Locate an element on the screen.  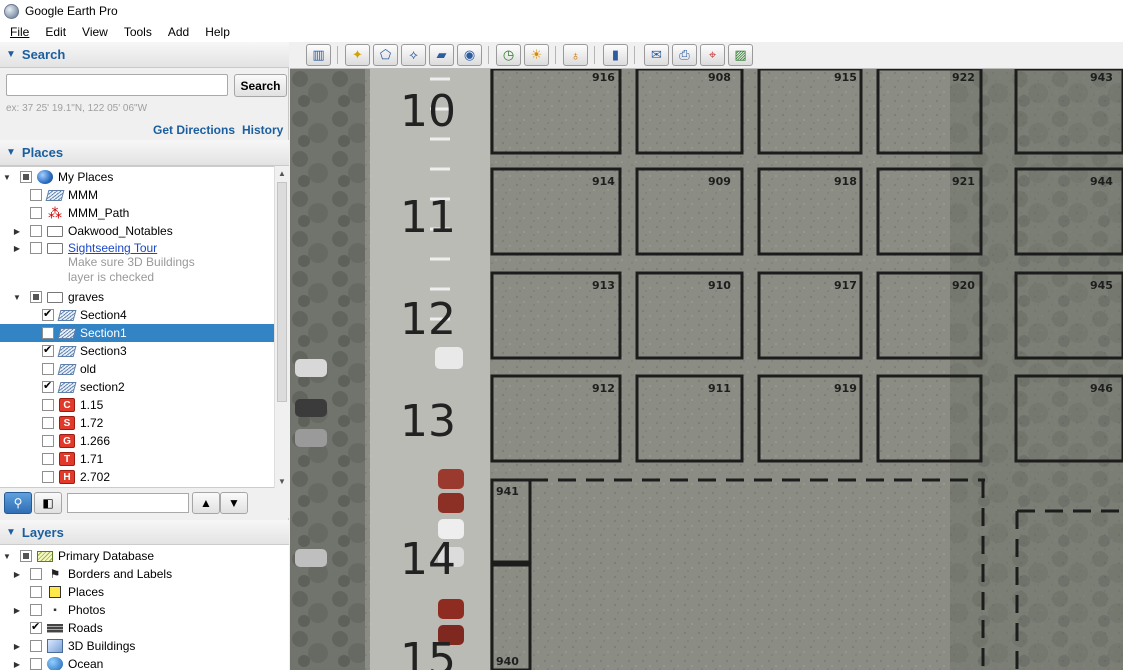
plot-label: 913 is located at coordinates (603, 285).